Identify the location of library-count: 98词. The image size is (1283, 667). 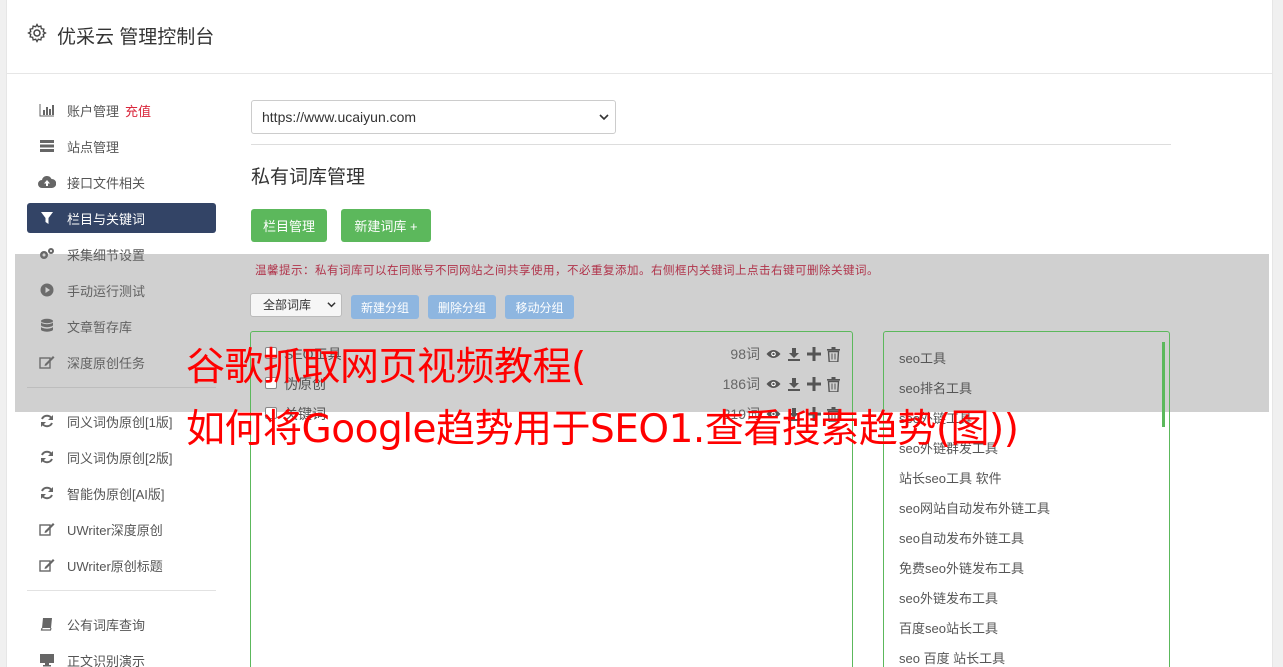
(745, 354).